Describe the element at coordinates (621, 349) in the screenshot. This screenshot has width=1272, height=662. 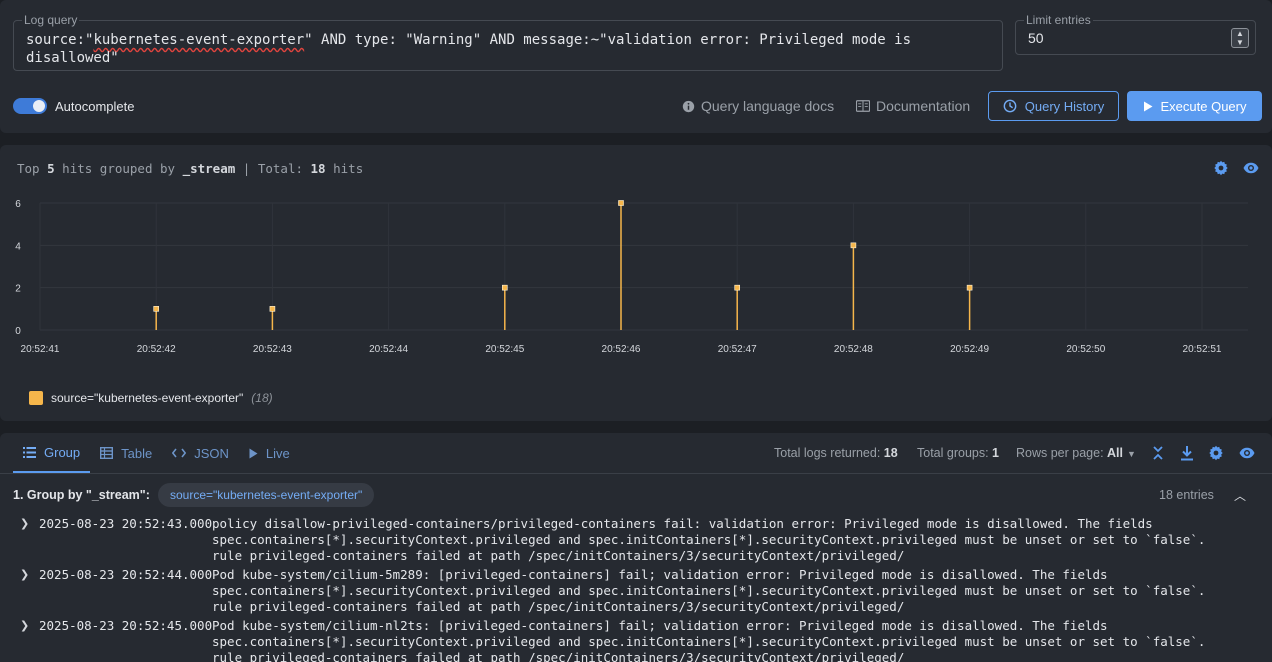
I see `x-tick-label: 20:52:46` at that location.